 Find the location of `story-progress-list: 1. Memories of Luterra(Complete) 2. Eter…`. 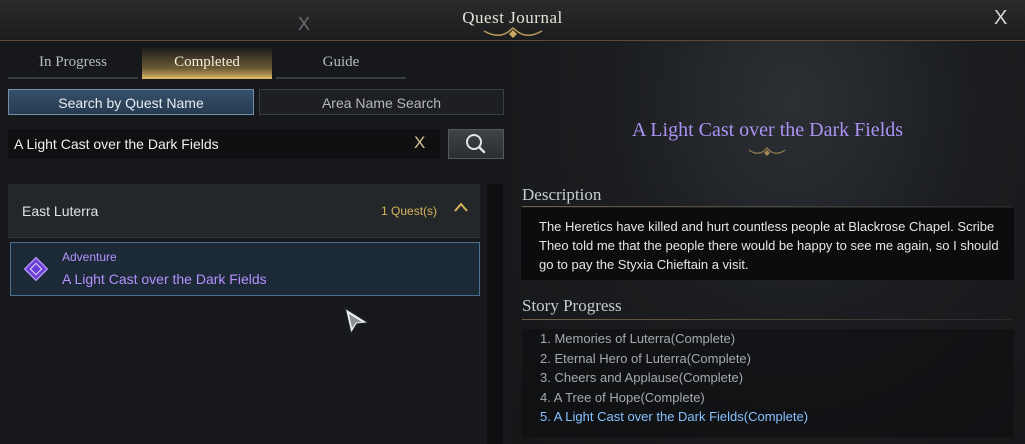

story-progress-list: 1. Memories of Luterra(Complete) 2. Eter… is located at coordinates (768, 383).